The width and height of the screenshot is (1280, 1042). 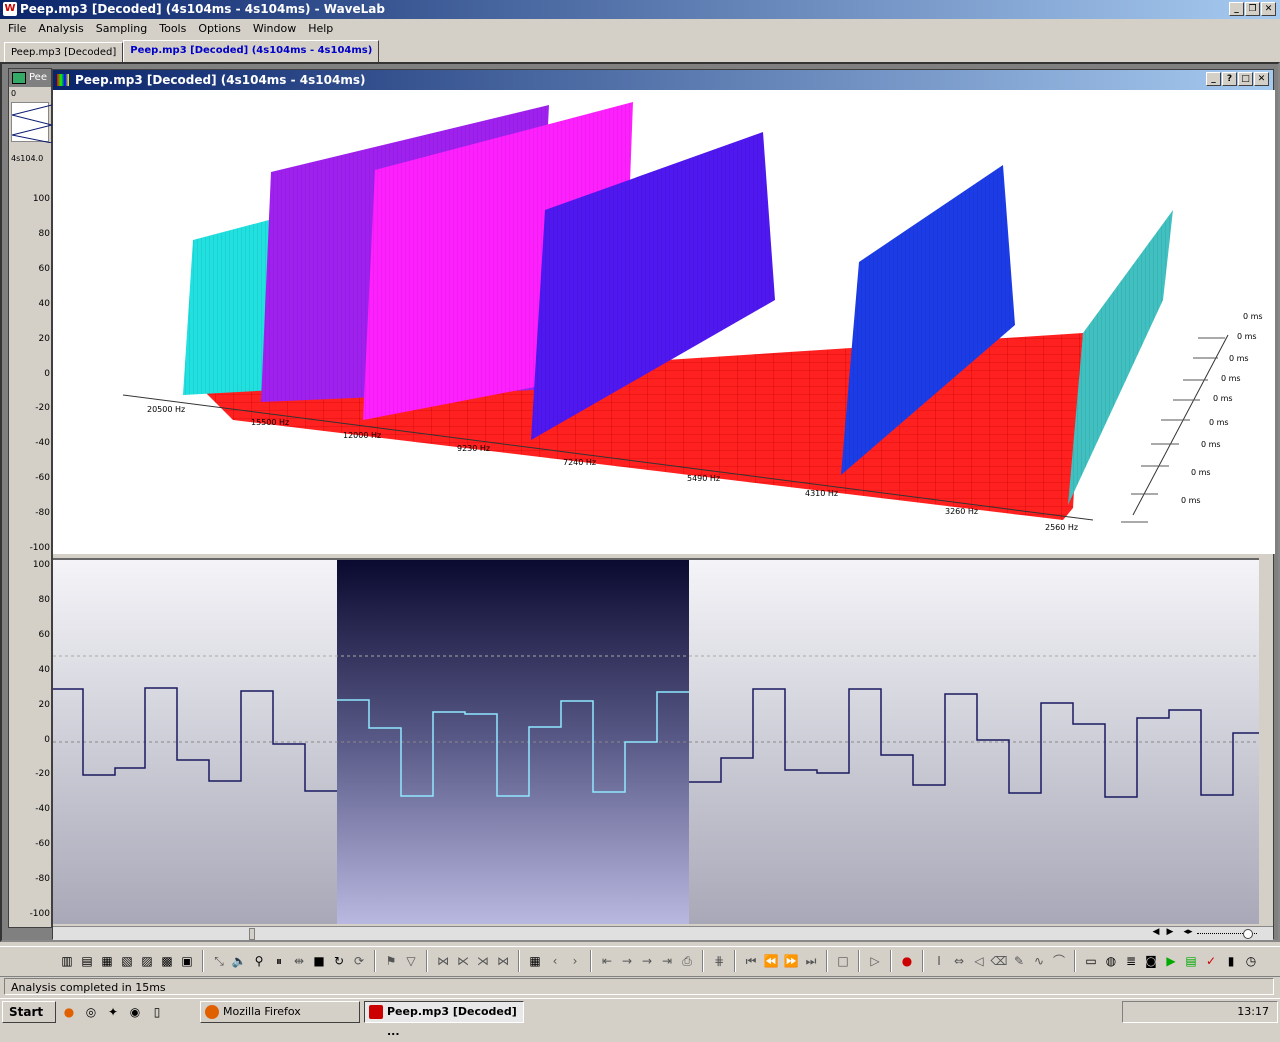 What do you see at coordinates (1170, 933) in the screenshot?
I see `scroll-right-icon: ▶` at bounding box center [1170, 933].